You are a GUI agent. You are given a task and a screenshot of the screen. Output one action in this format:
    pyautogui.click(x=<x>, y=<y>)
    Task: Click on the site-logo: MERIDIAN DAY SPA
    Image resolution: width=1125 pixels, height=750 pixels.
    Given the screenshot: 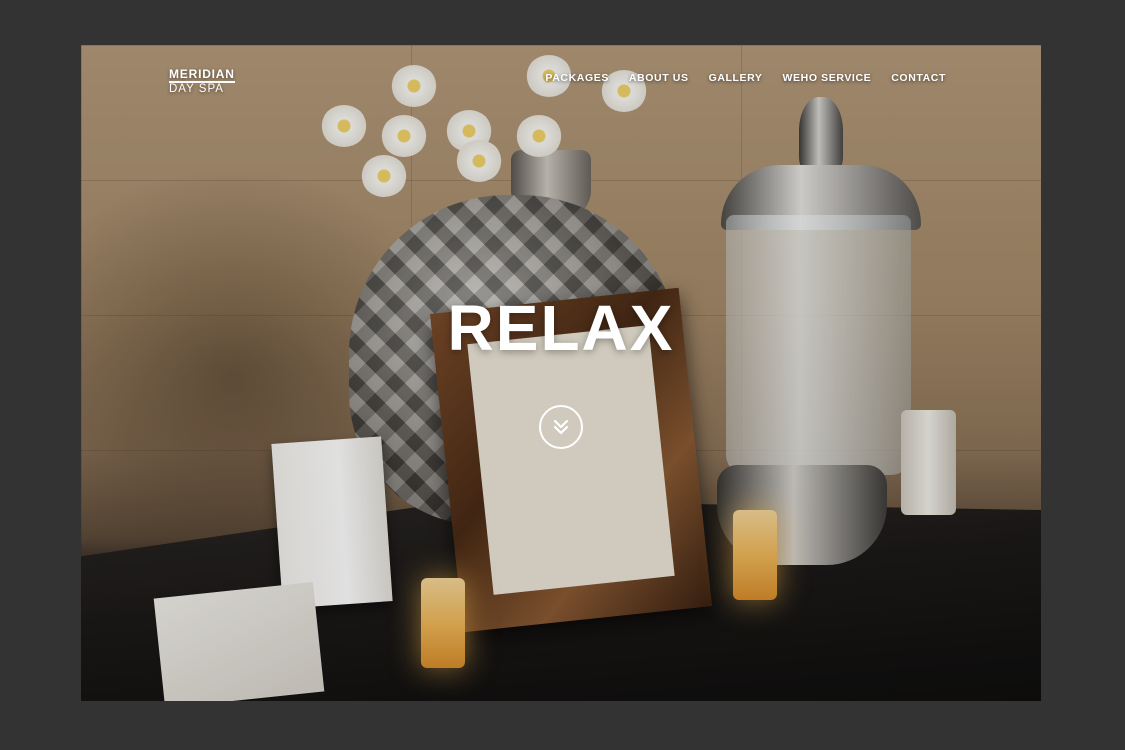 What is the action you would take?
    pyautogui.click(x=202, y=82)
    